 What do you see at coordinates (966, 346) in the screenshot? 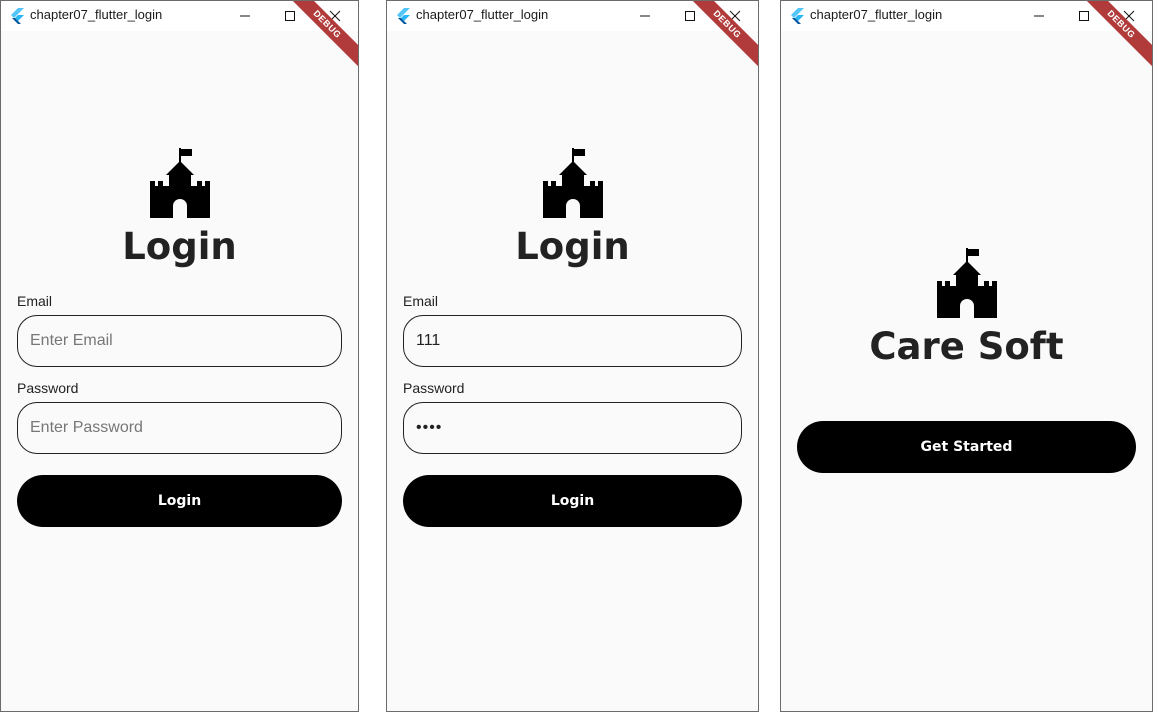
I see `page-title: Care Soft` at bounding box center [966, 346].